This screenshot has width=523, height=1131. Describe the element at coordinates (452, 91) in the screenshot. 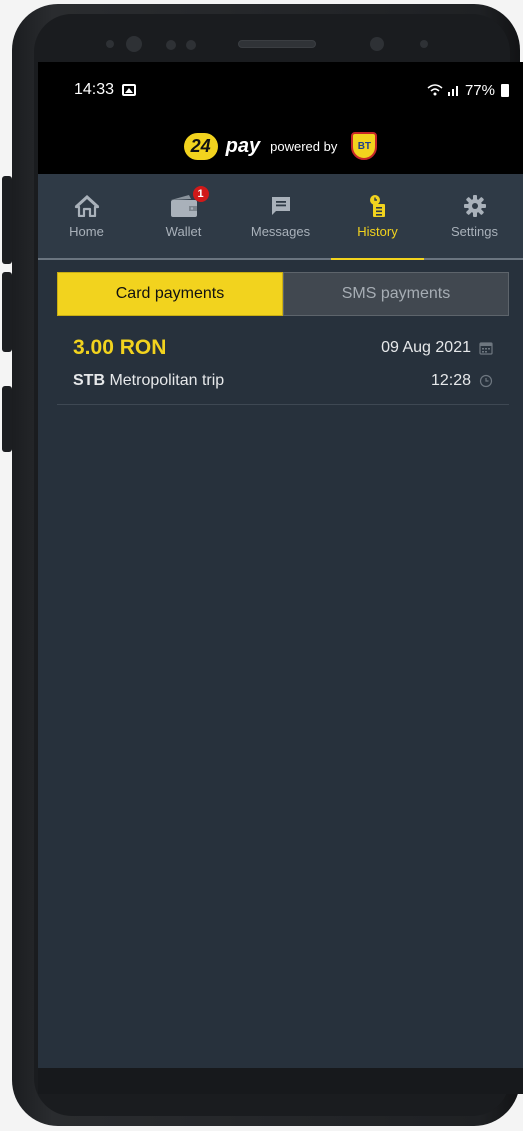

I see `signal-icon` at that location.